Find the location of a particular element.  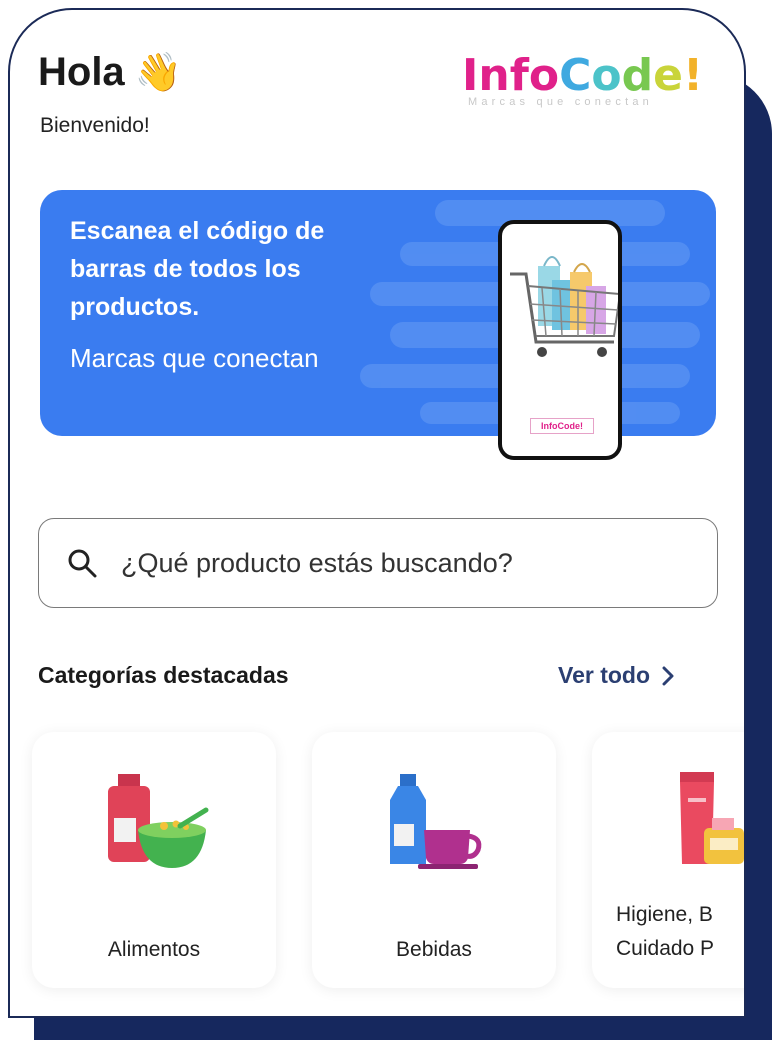

categories-title: Categorías destacadas is located at coordinates (163, 675).